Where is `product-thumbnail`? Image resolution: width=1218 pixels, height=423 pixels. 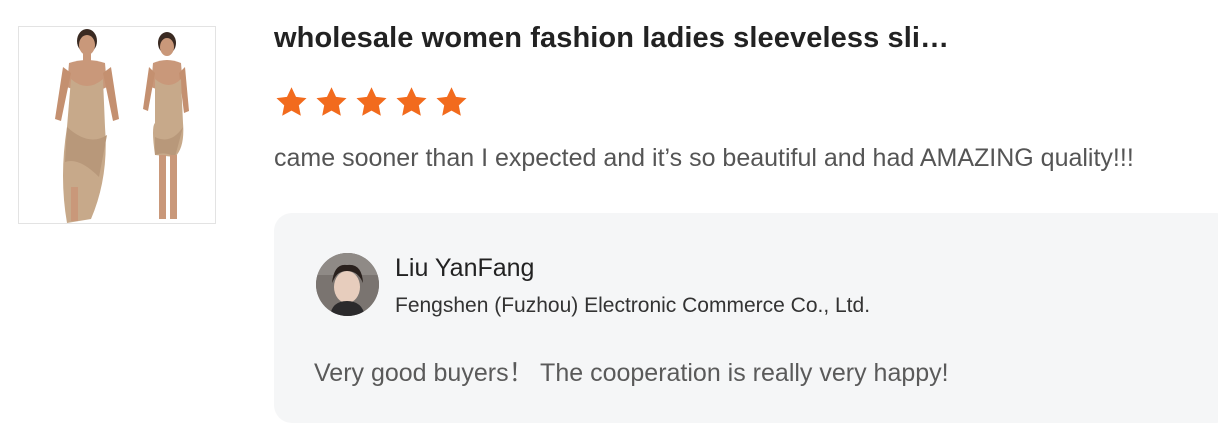 product-thumbnail is located at coordinates (117, 125).